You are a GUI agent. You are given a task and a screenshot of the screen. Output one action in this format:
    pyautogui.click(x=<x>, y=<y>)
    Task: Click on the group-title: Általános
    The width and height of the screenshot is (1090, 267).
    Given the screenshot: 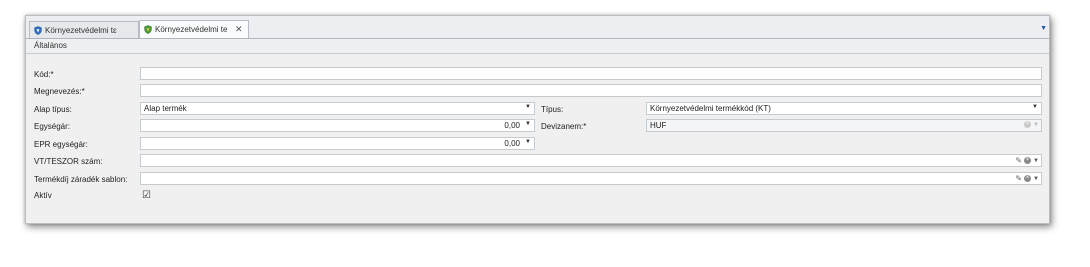 What is the action you would take?
    pyautogui.click(x=50, y=45)
    